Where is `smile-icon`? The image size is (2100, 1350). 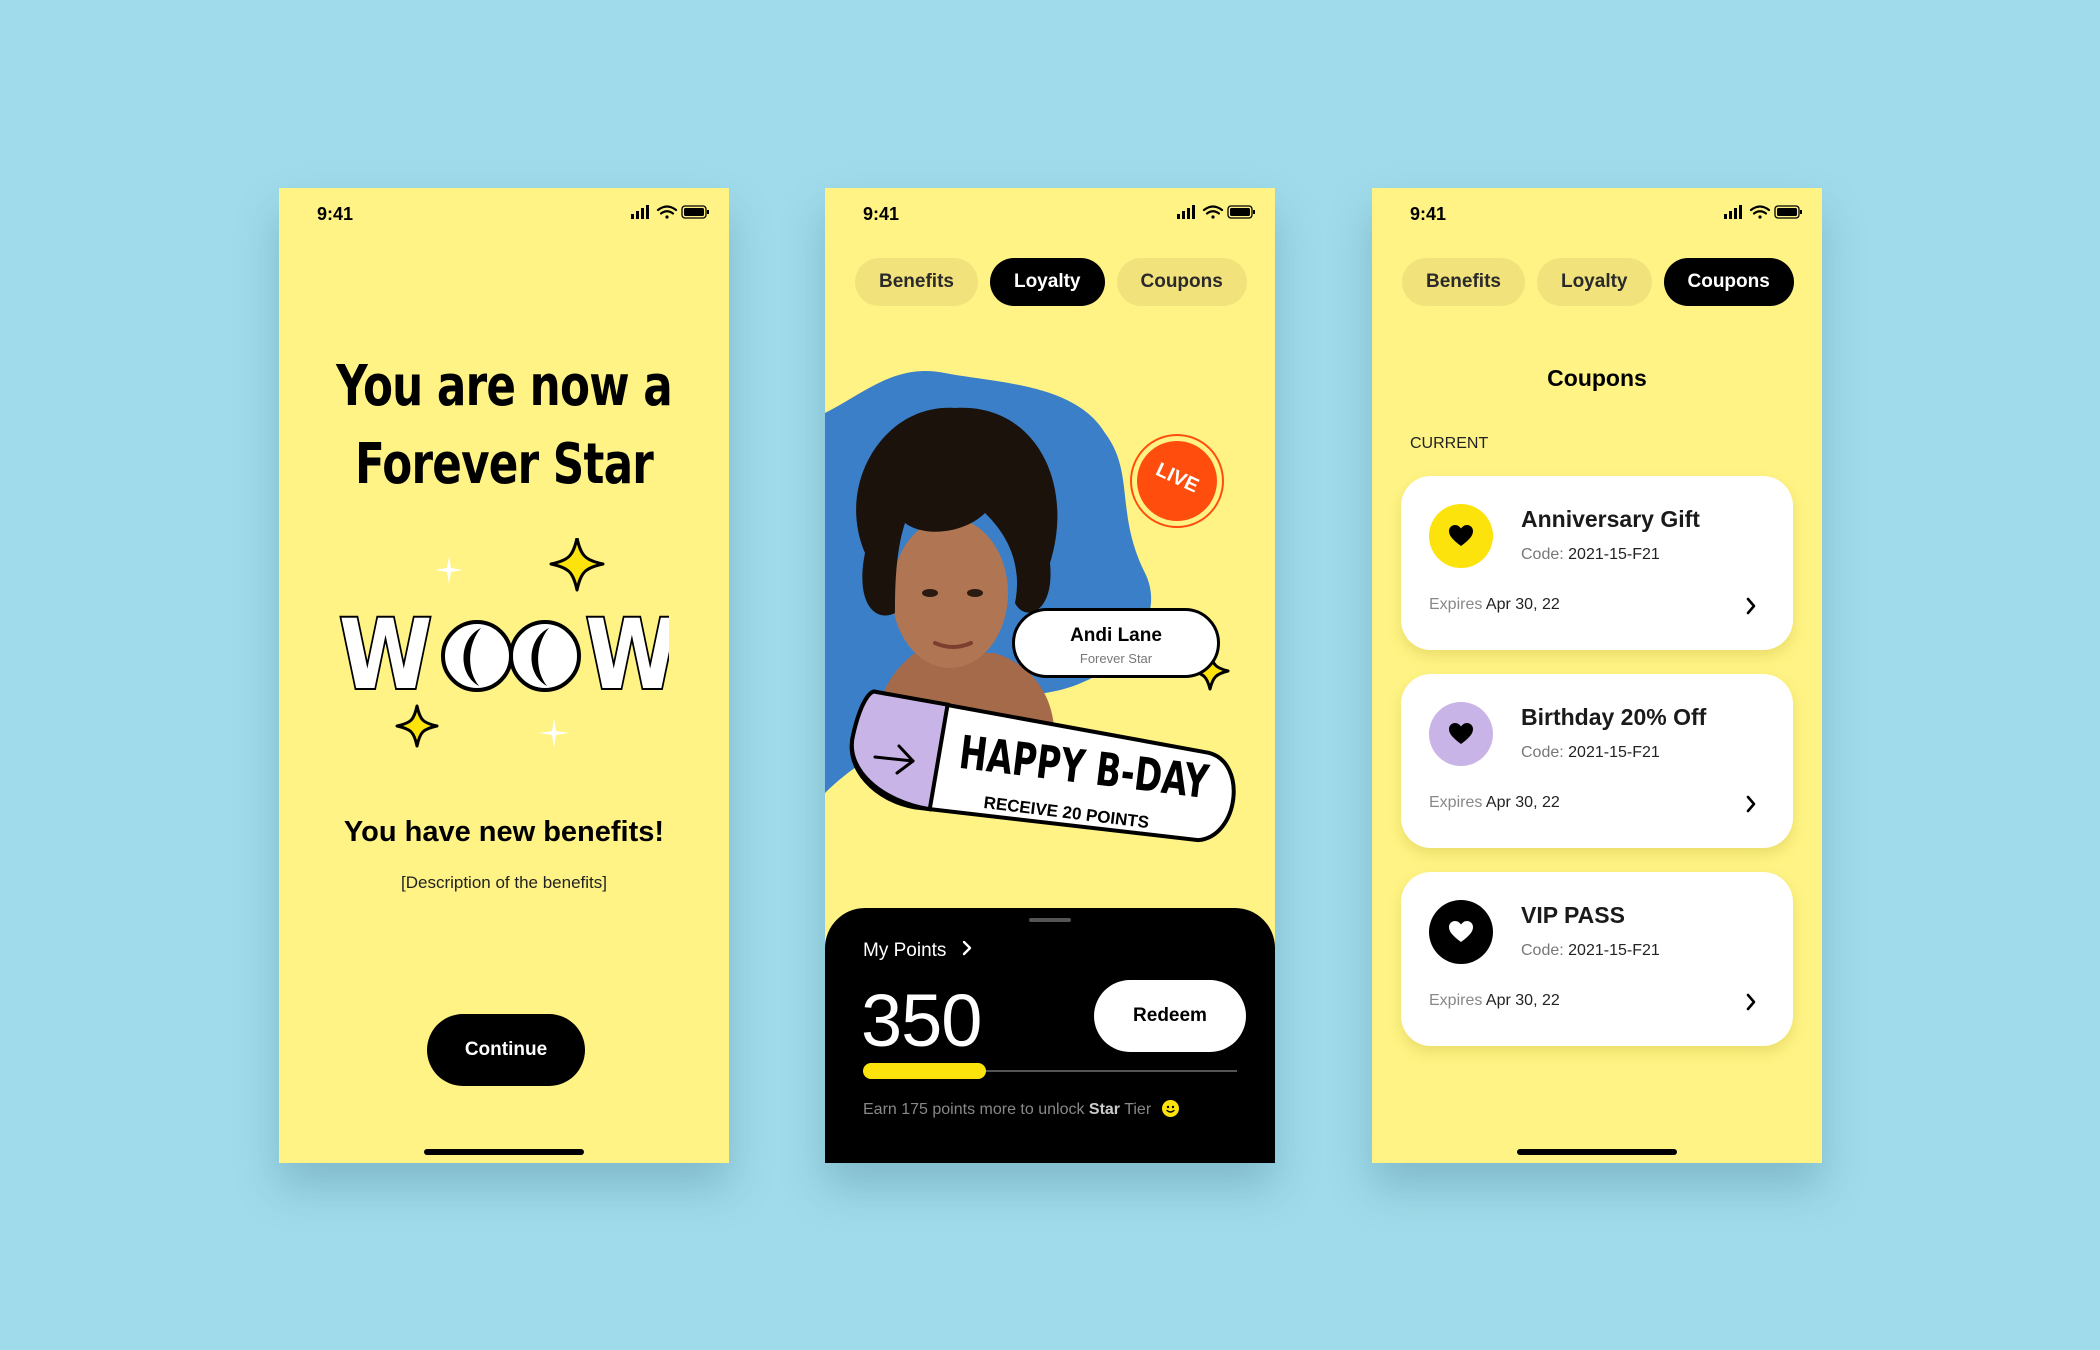 smile-icon is located at coordinates (1170, 1108).